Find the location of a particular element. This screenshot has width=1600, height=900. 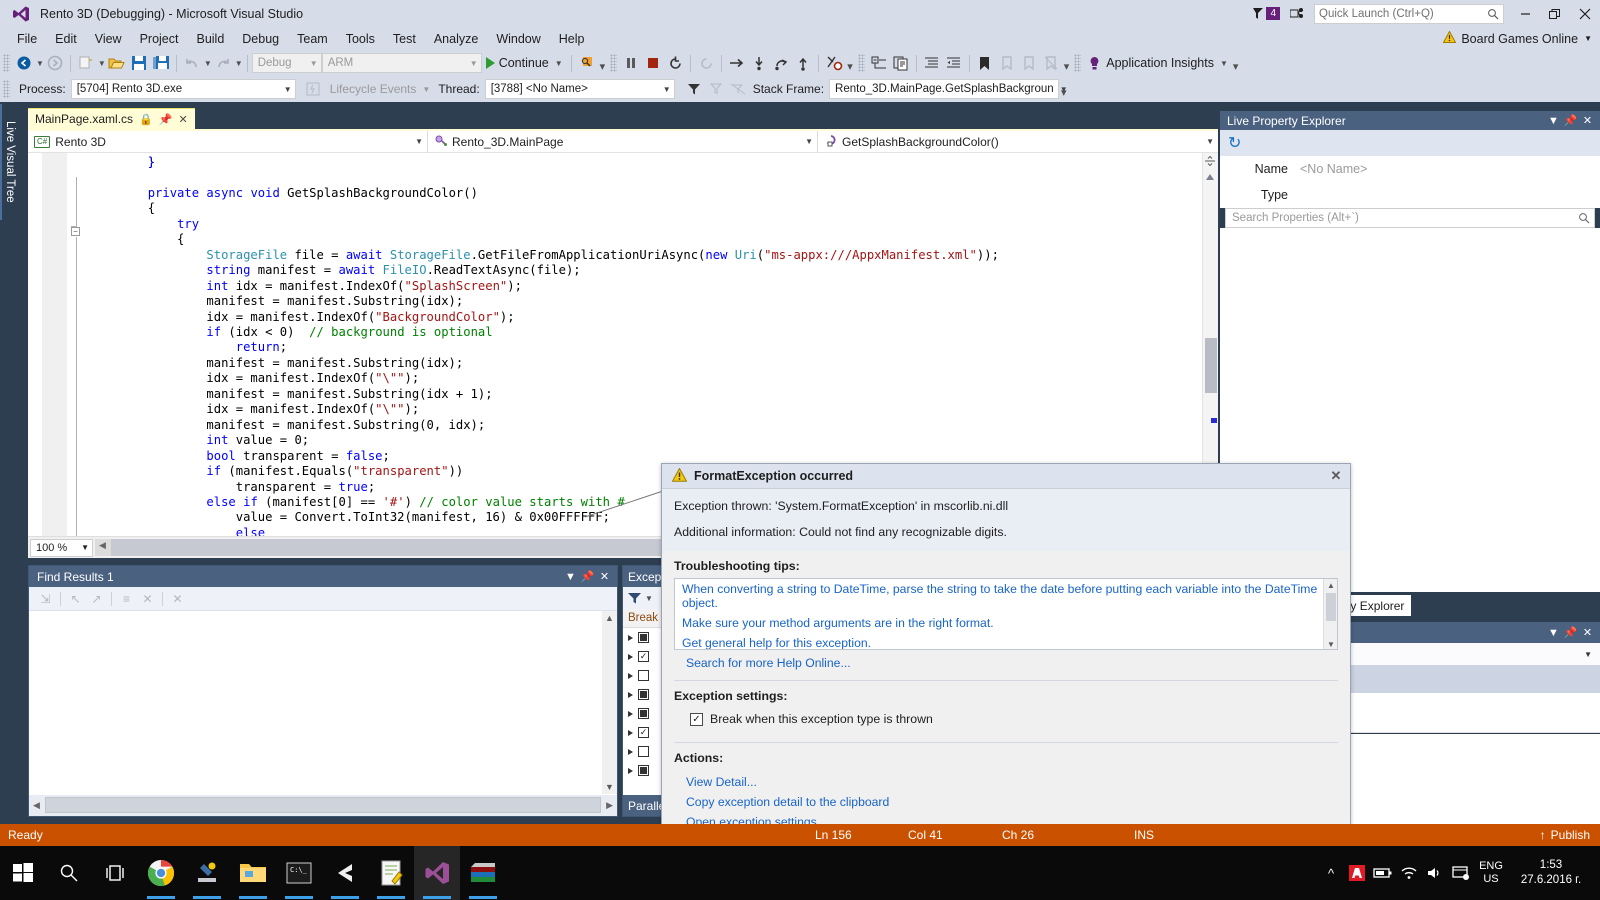

menu-window: Window is located at coordinates (518, 39).